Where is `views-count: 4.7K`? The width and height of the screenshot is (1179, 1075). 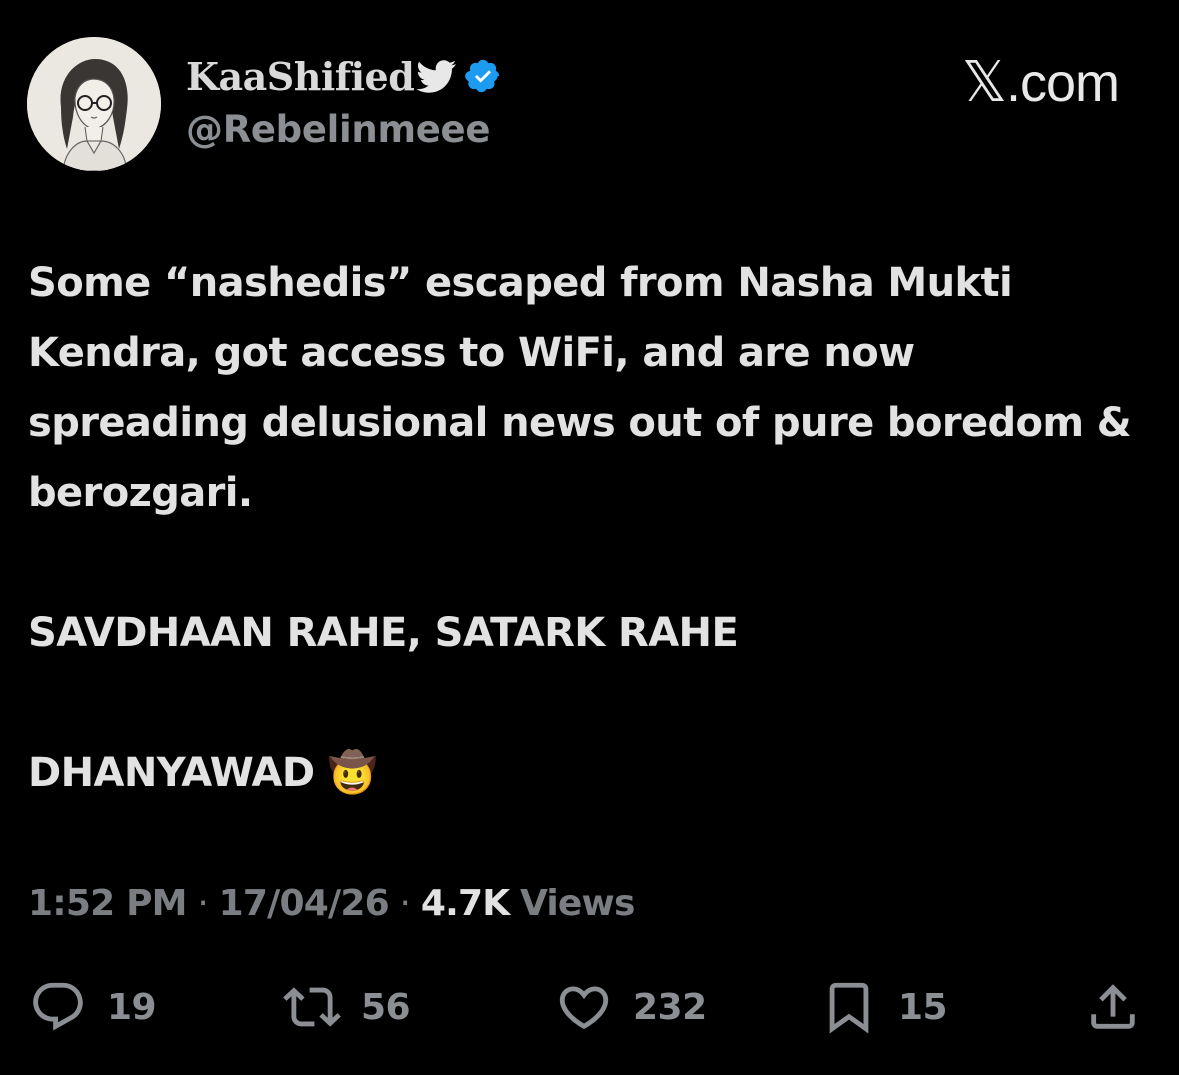
views-count: 4.7K is located at coordinates (465, 903).